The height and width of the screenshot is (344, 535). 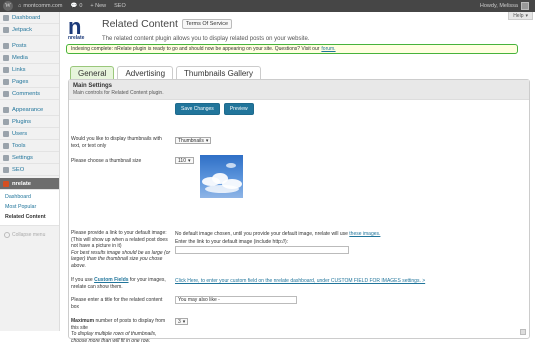 What do you see at coordinates (6, 183) in the screenshot?
I see `nrelate-icon` at bounding box center [6, 183].